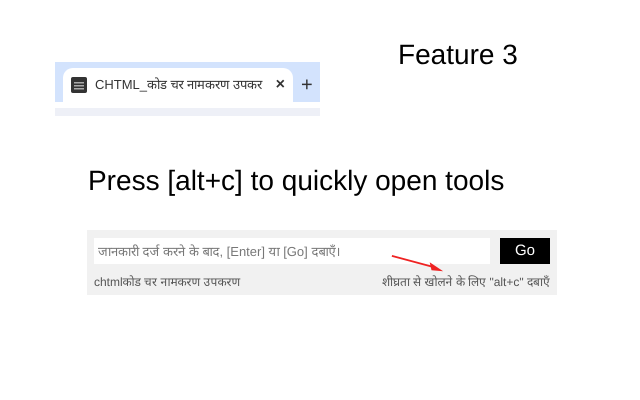  What do you see at coordinates (167, 282) in the screenshot?
I see `tool-name: chtmlकोड चर नामकरण उपकरण` at bounding box center [167, 282].